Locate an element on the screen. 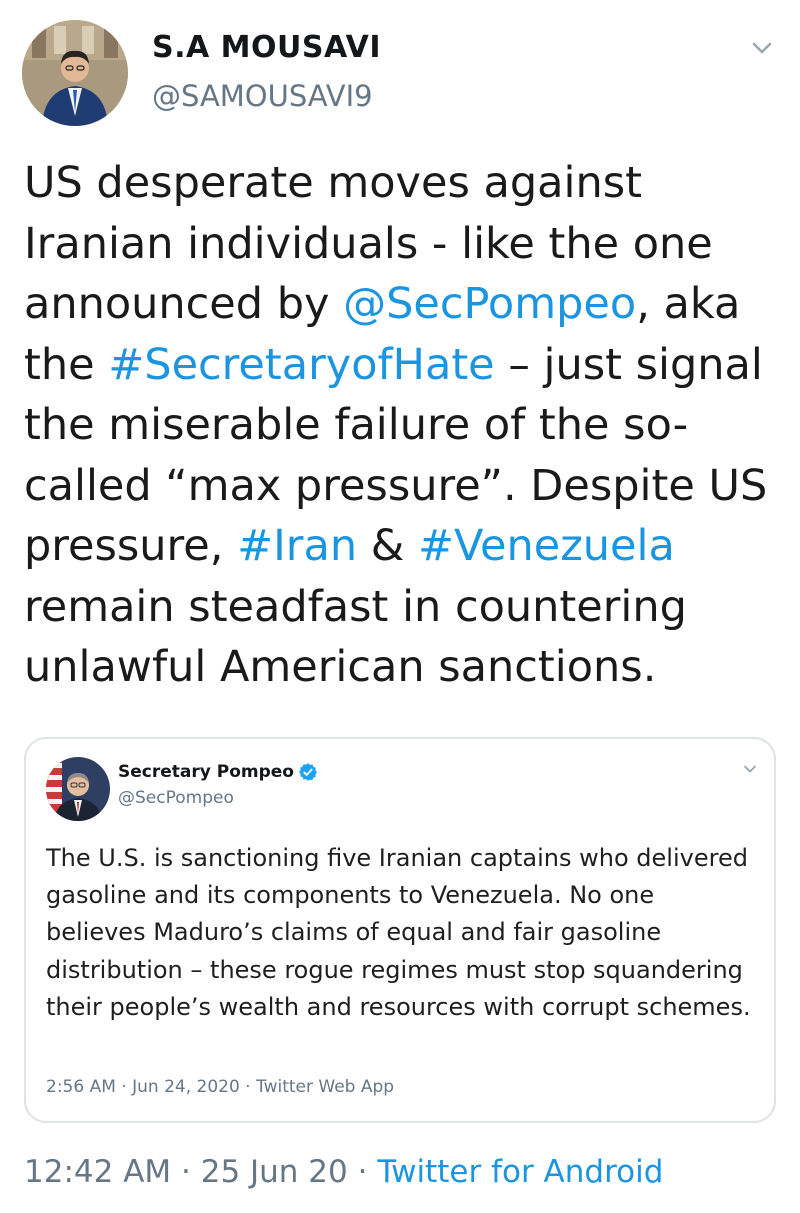 Image resolution: width=800 pixels, height=1213 pixels. tweet-date: 25 Jun 20 is located at coordinates (274, 1172).